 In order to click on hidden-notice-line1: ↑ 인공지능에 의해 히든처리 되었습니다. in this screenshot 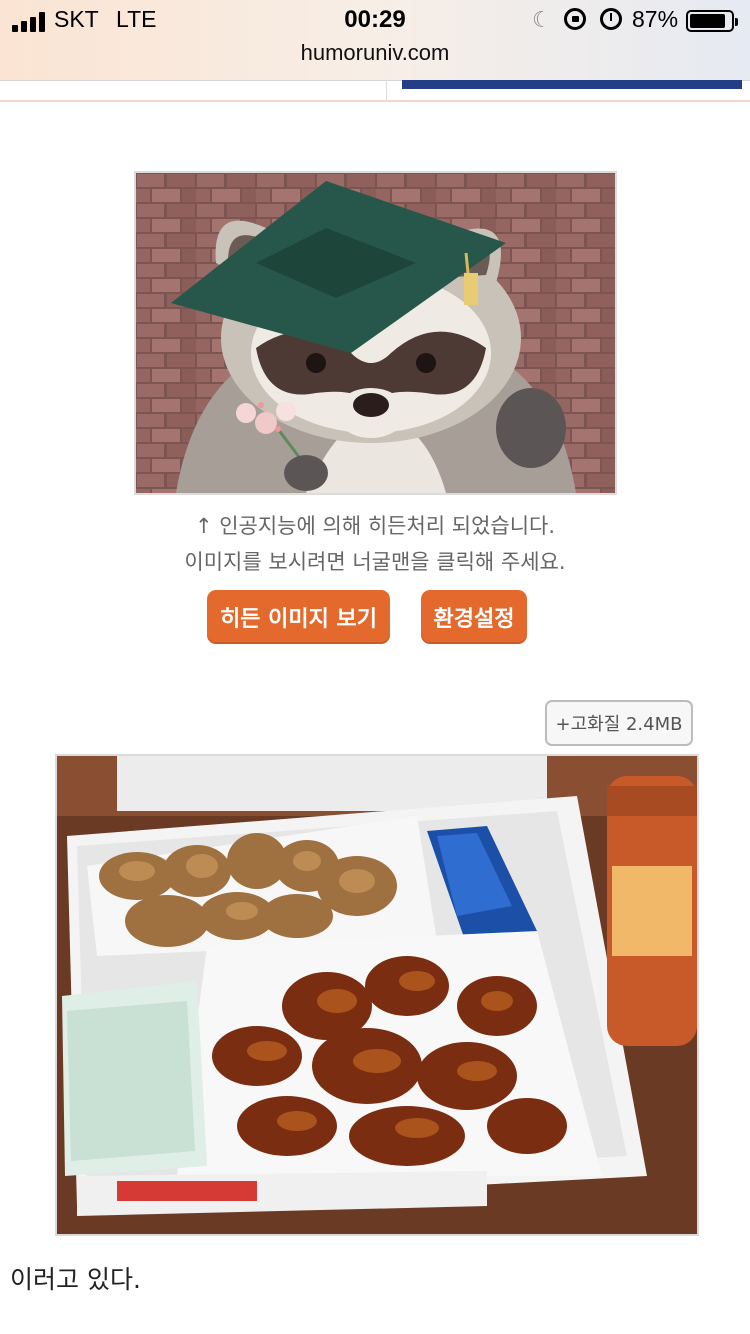, I will do `click(375, 526)`.